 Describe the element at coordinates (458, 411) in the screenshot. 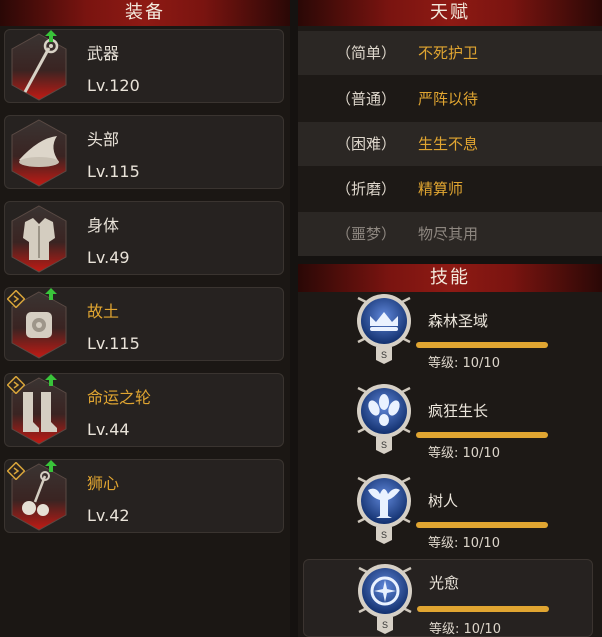

I see `skill-name: 疯狂生长` at that location.